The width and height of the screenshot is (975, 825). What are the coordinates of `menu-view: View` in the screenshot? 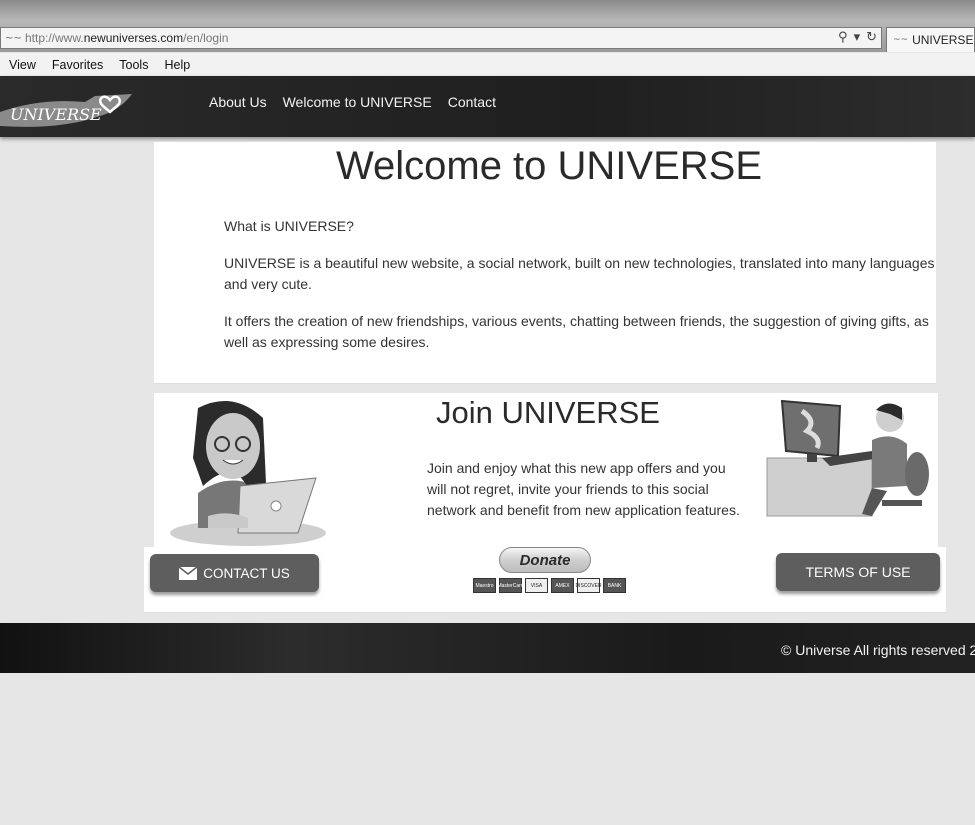 It's located at (22, 65).